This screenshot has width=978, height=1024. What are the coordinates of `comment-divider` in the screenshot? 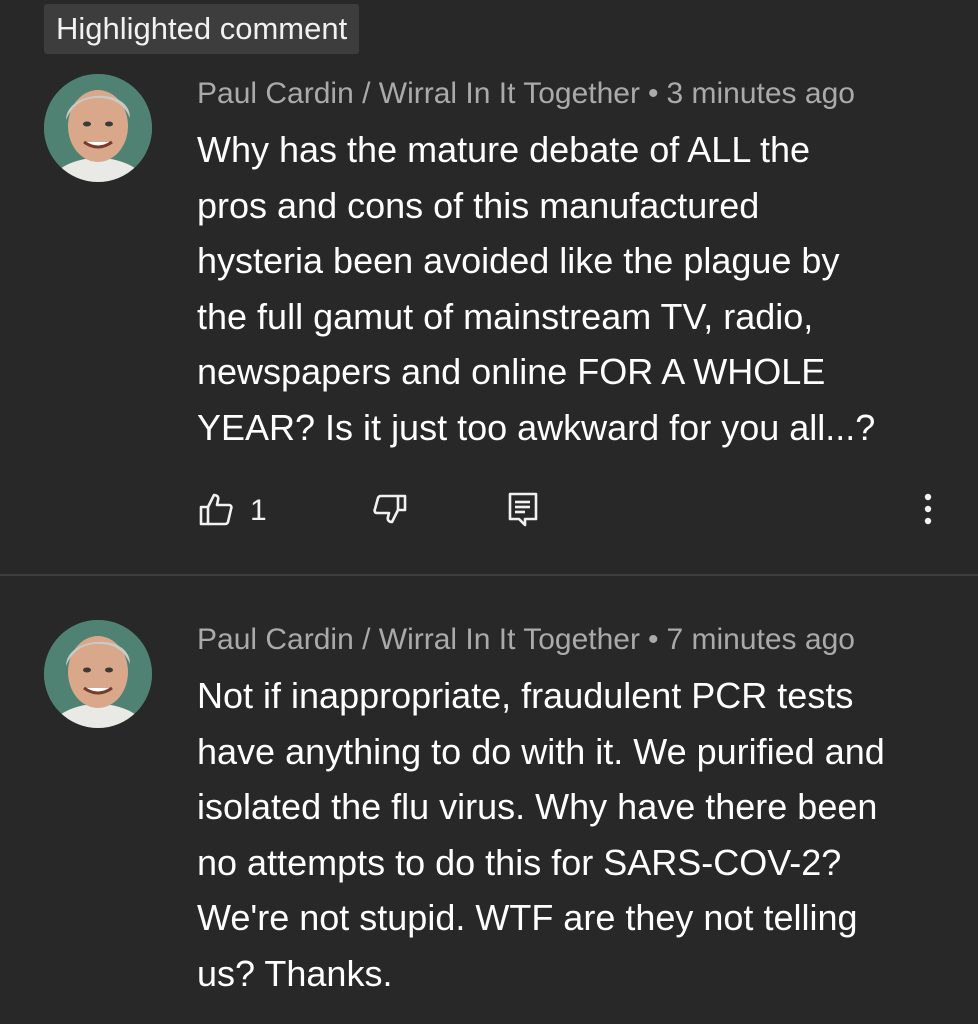 It's located at (489, 575).